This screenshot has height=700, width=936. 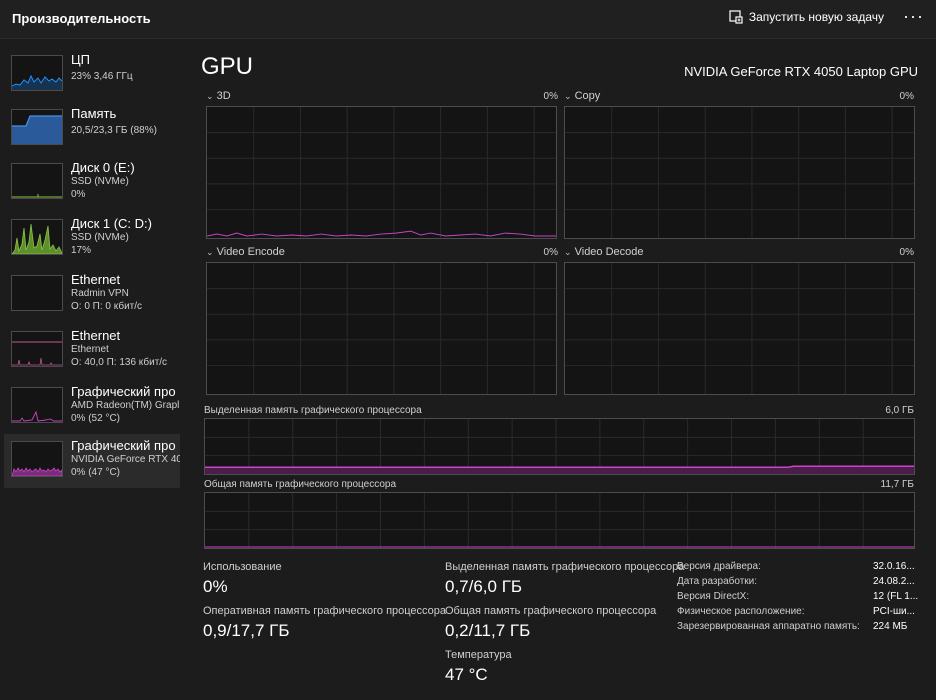 I want to click on engine-selector-copy: ⌄ Copy, so click(x=582, y=96).